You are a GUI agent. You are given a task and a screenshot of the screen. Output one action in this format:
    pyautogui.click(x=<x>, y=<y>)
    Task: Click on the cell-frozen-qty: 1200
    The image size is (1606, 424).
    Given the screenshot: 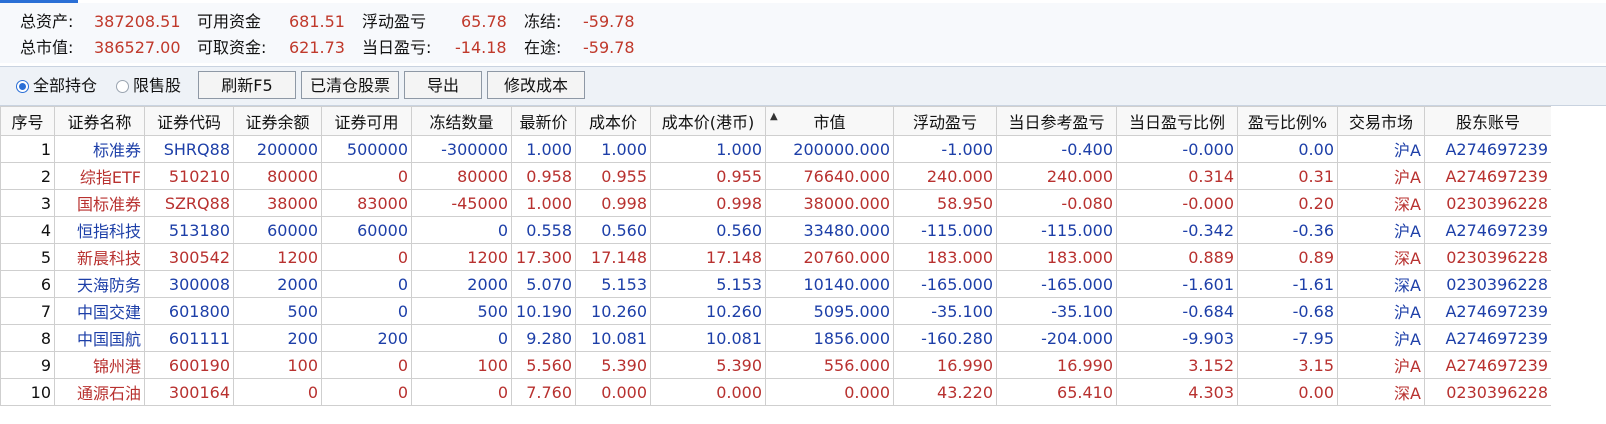 What is the action you would take?
    pyautogui.click(x=461, y=257)
    